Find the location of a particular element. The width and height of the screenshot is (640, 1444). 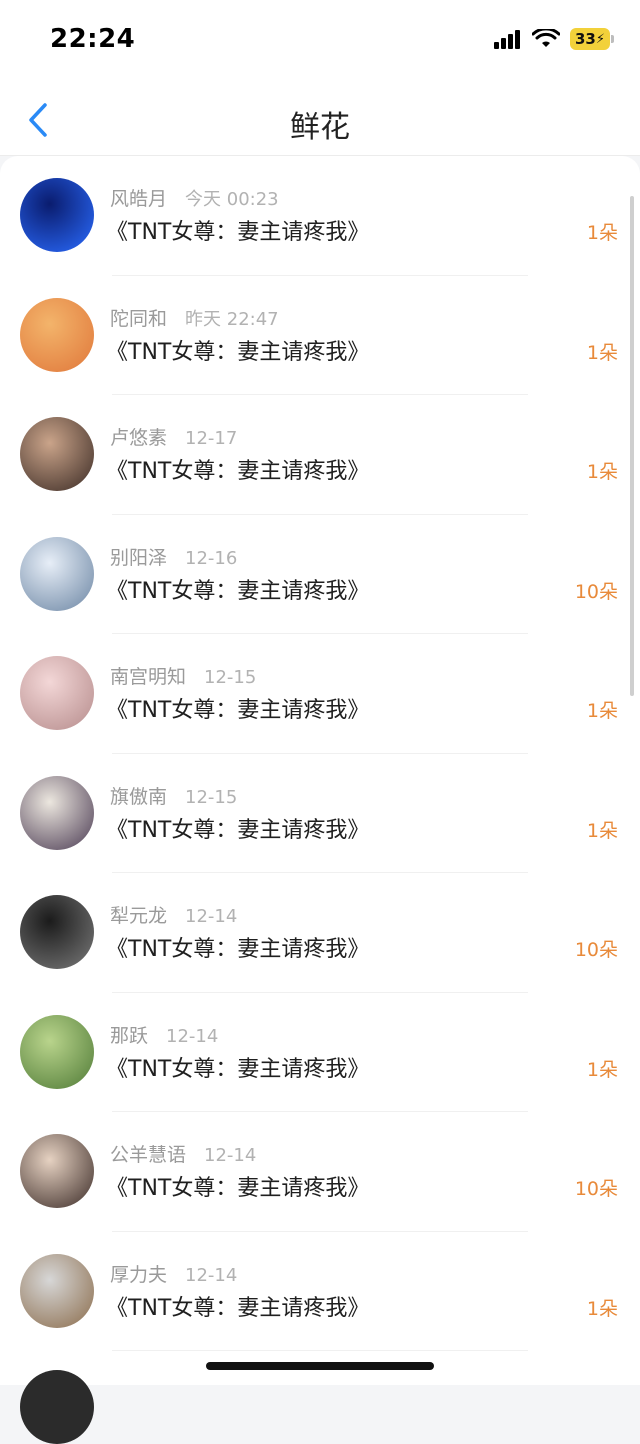

home-indicator is located at coordinates (320, 1366).